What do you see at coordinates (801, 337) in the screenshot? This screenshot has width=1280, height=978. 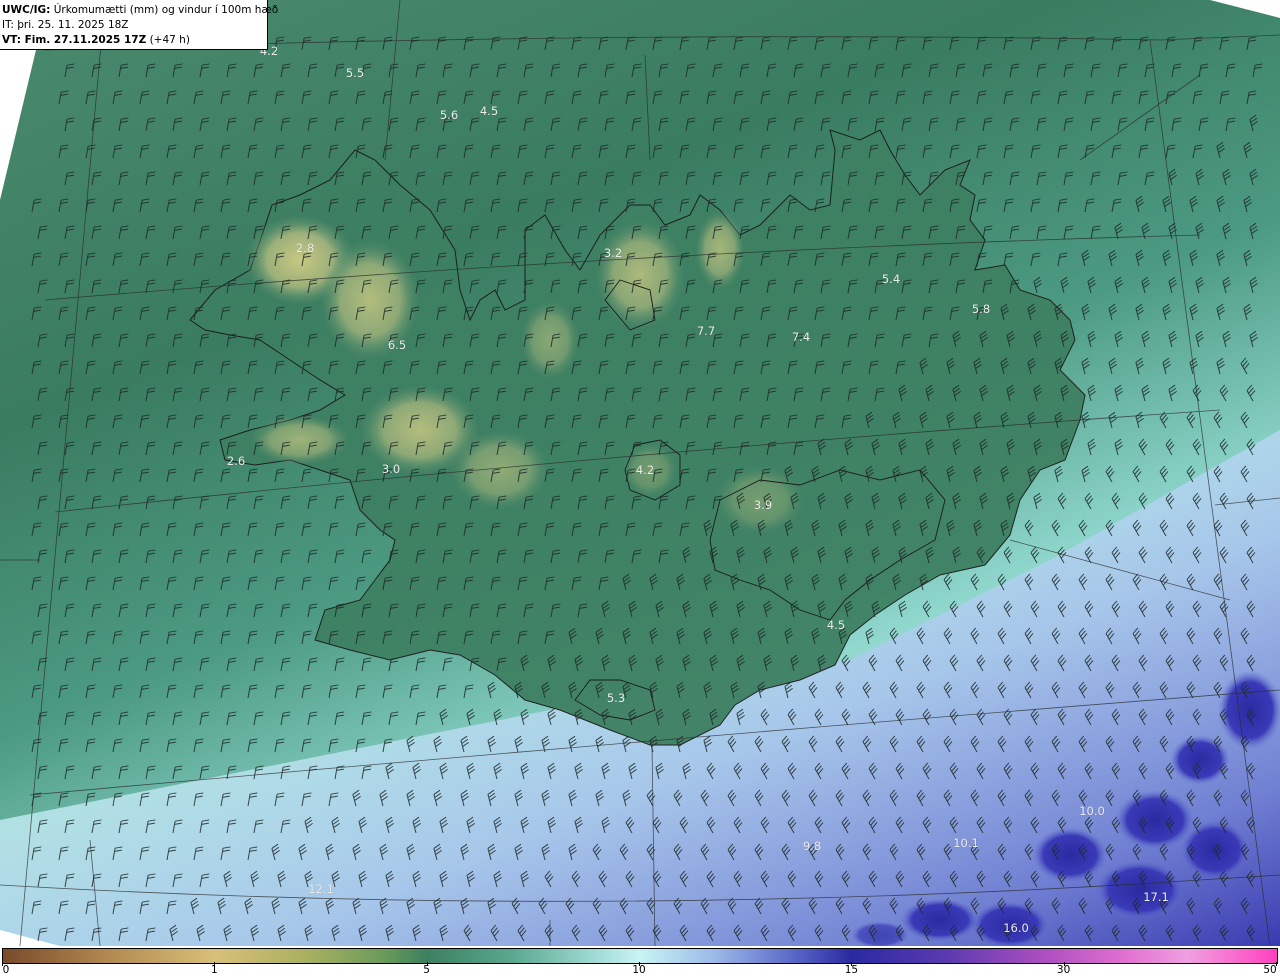 I see `precip-value-label: 7.4` at bounding box center [801, 337].